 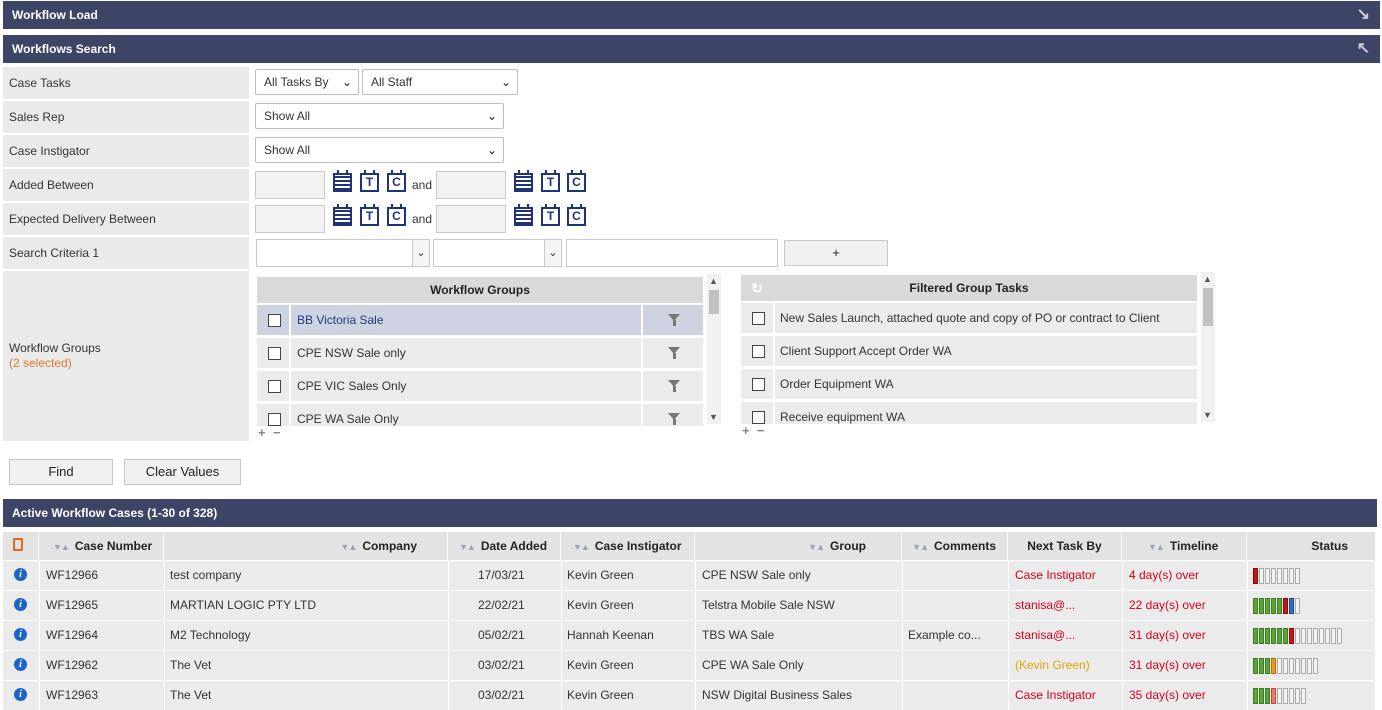 What do you see at coordinates (955, 546) in the screenshot?
I see `comments-header: ▼▲ Comments` at bounding box center [955, 546].